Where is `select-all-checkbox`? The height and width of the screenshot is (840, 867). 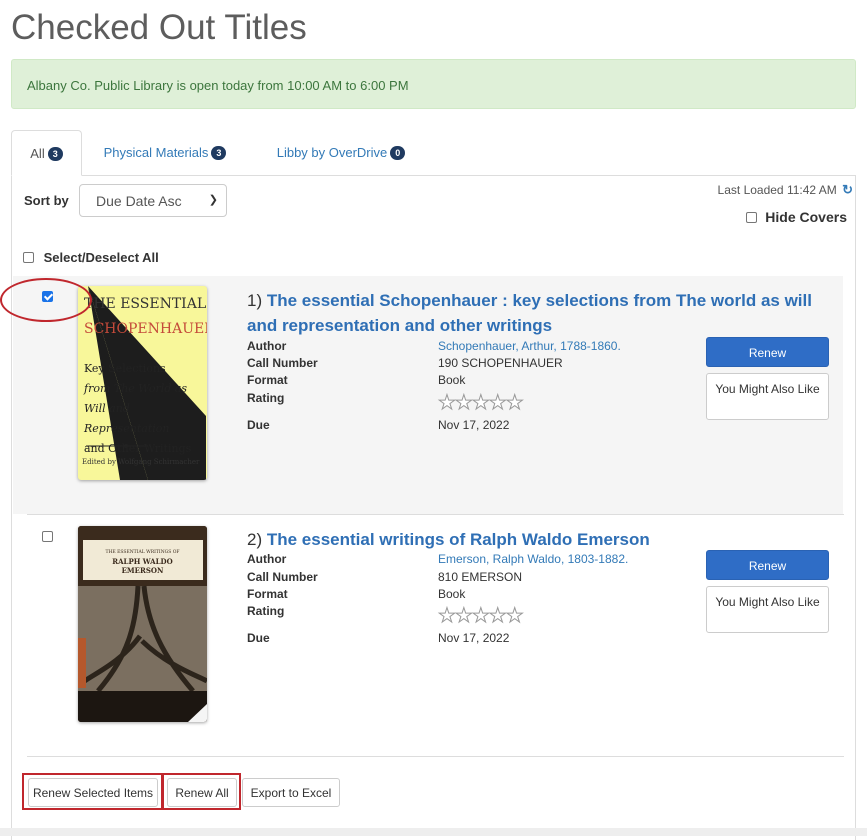 select-all-checkbox is located at coordinates (28, 257).